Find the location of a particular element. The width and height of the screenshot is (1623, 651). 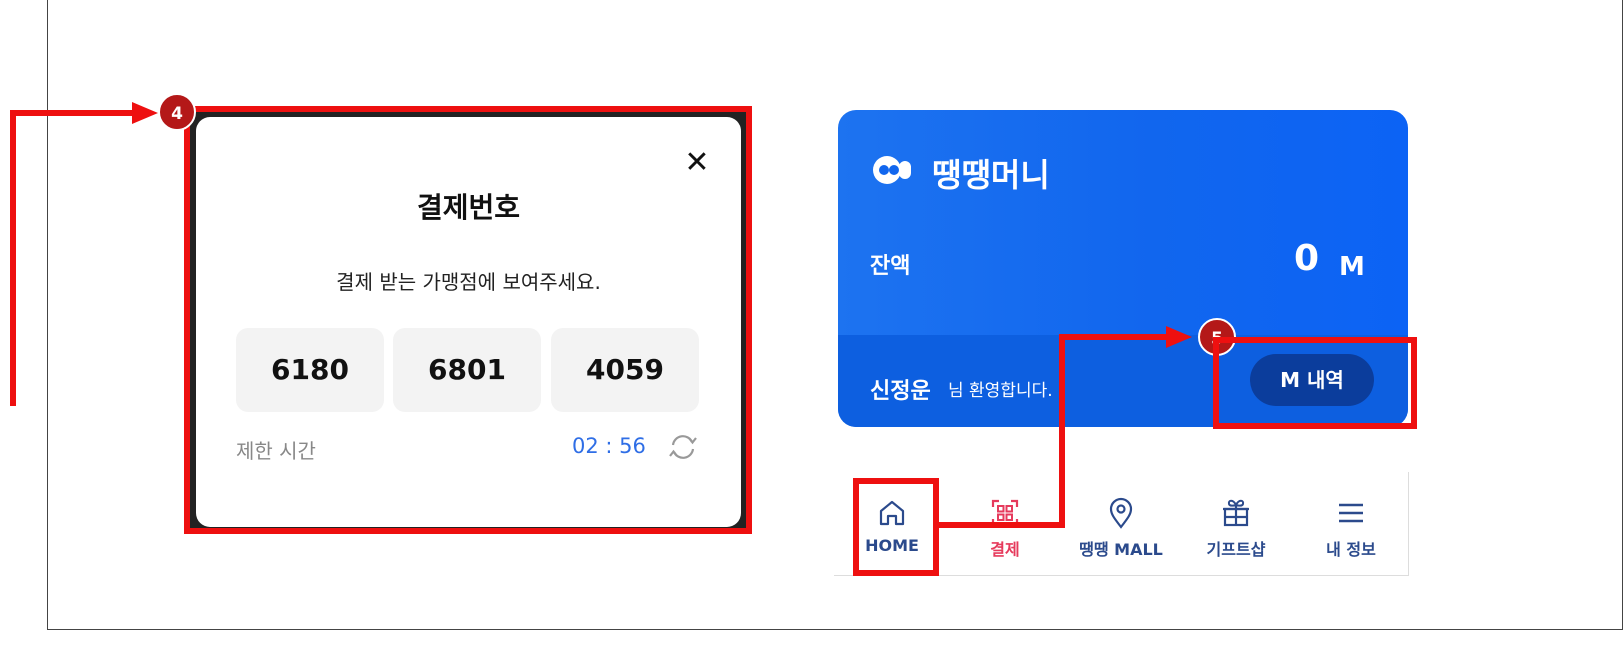

nav-giftshop: 기프트샵 is located at coordinates (1236, 532).